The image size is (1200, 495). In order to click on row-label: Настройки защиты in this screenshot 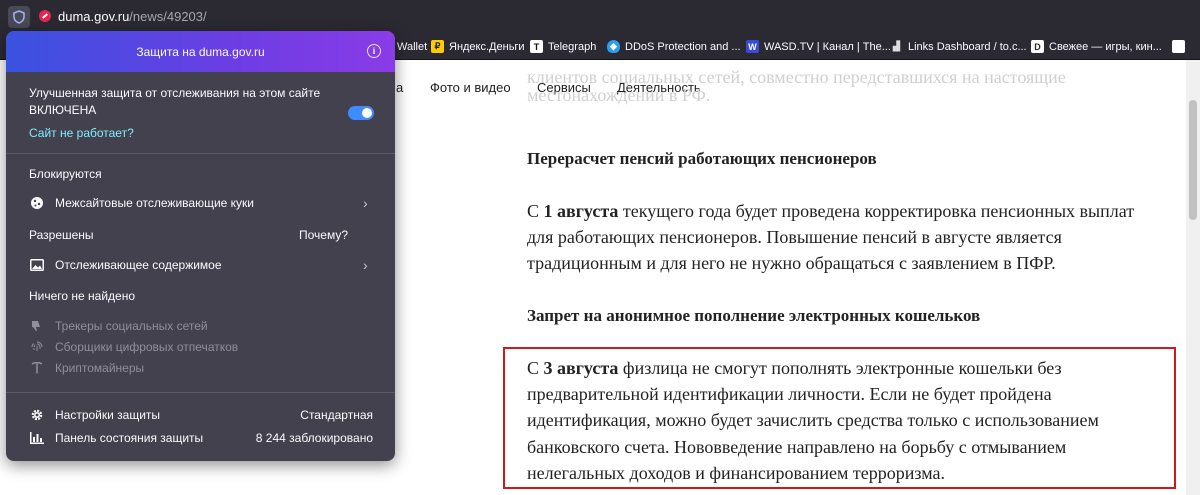, I will do `click(108, 415)`.